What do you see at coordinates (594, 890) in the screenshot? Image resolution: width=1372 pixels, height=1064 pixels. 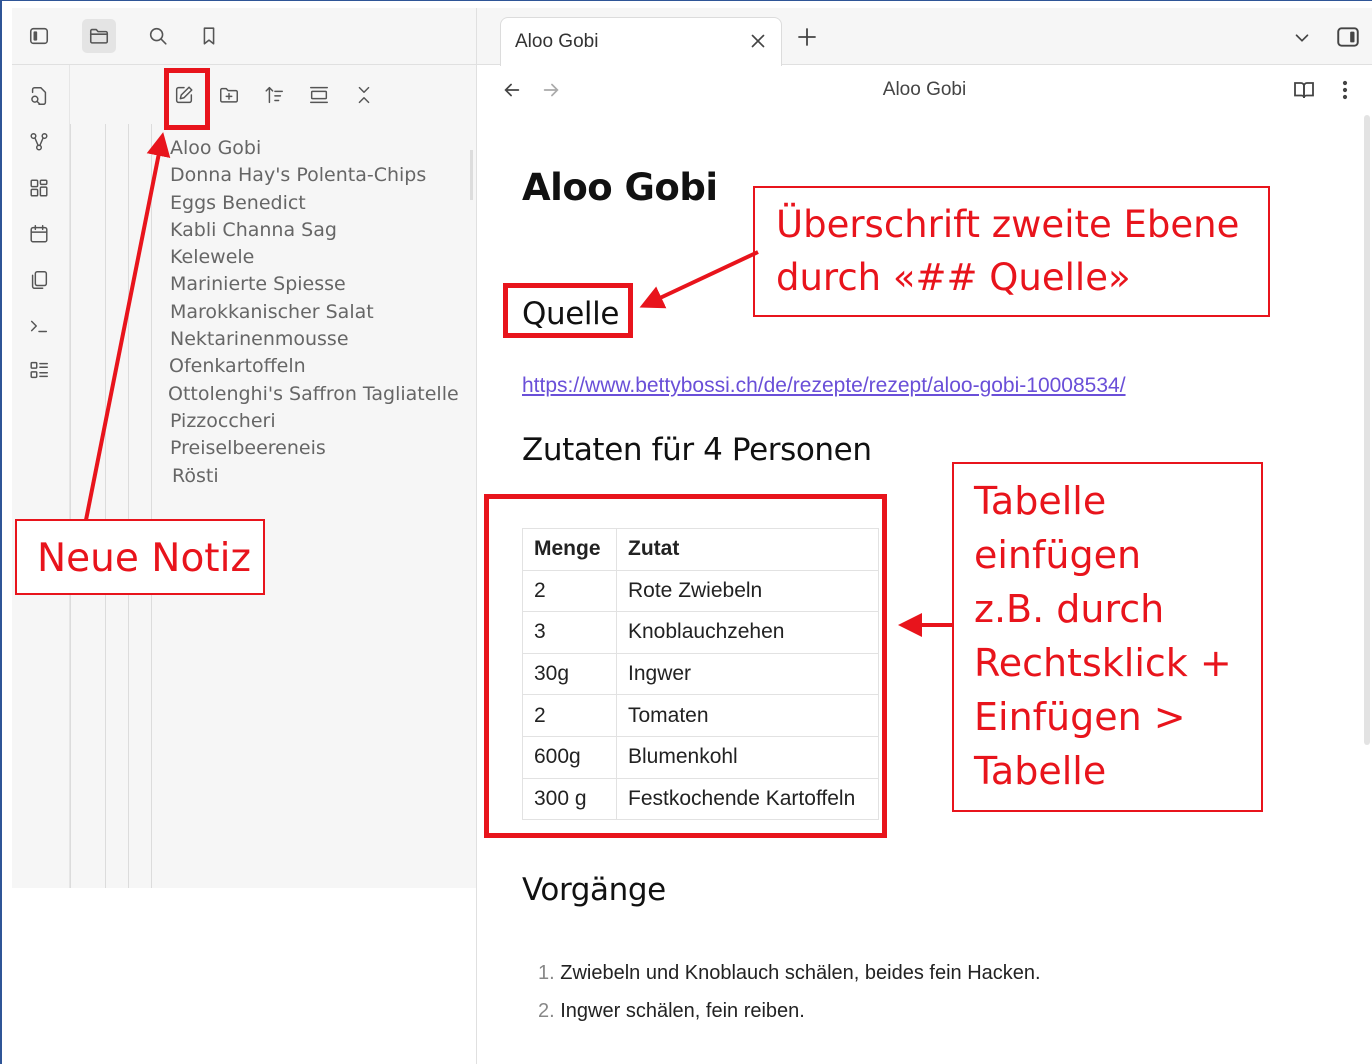 I see `heading-steps: Vorgänge` at bounding box center [594, 890].